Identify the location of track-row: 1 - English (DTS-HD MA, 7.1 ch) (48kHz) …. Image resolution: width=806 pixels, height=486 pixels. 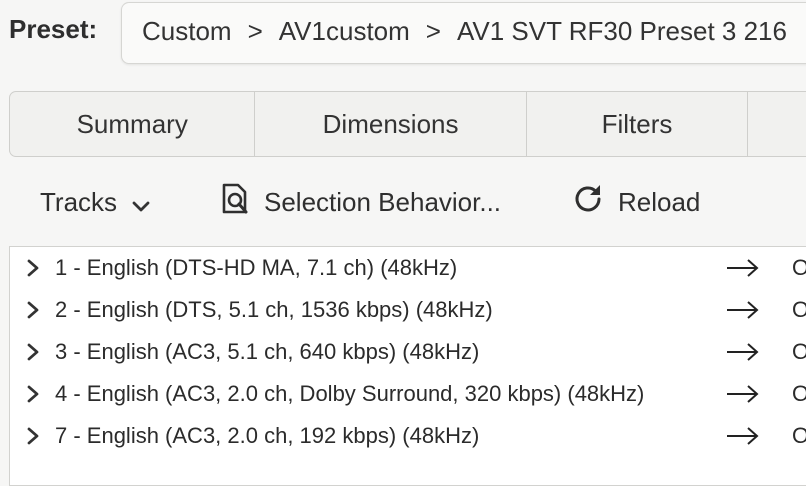
(408, 268).